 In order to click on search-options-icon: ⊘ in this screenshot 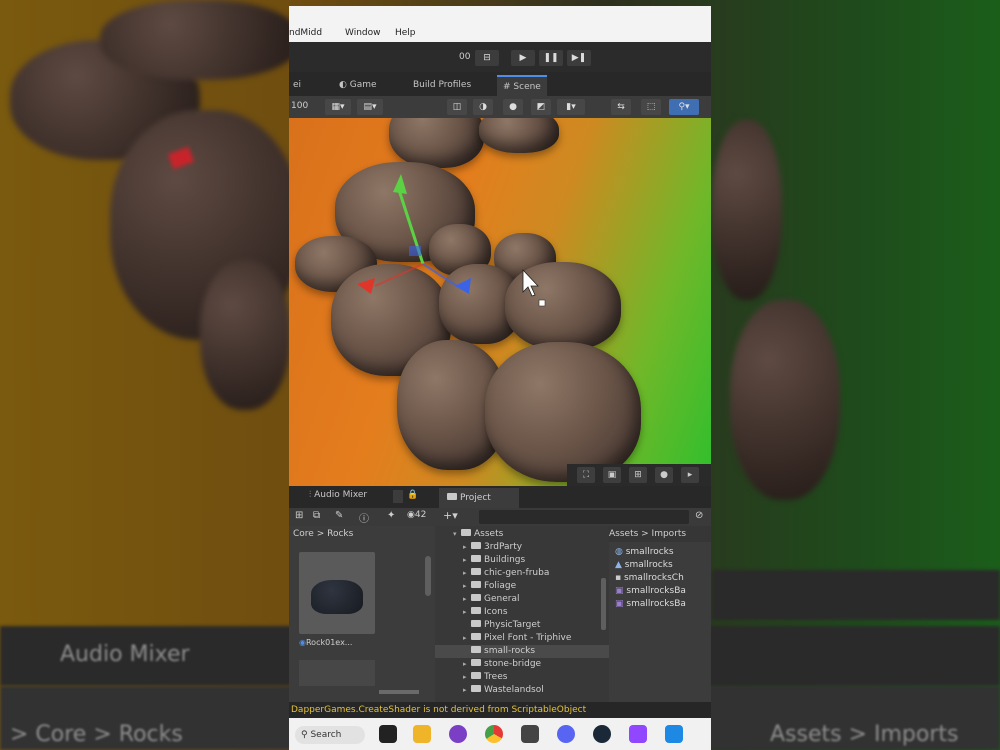, I will do `click(699, 515)`.